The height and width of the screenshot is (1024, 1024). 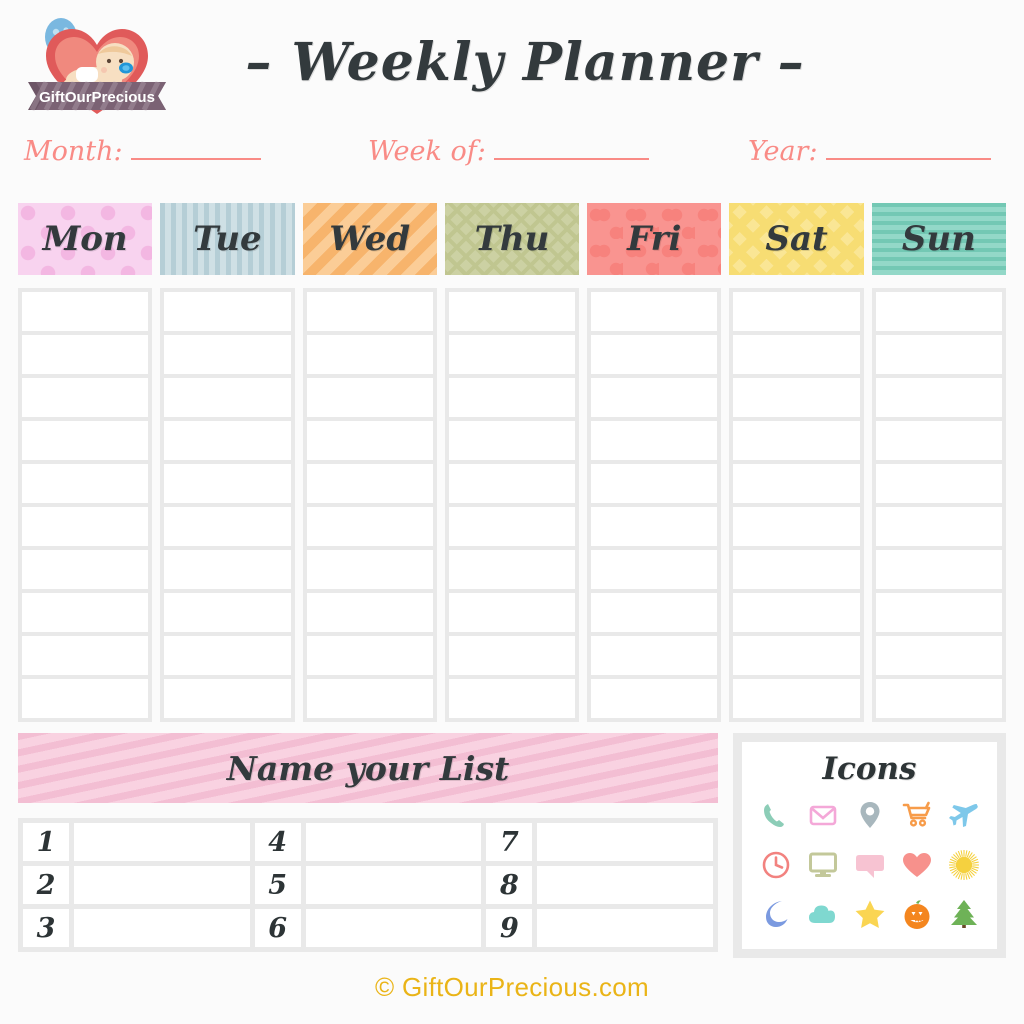 What do you see at coordinates (870, 815) in the screenshot?
I see `location-pin-icon` at bounding box center [870, 815].